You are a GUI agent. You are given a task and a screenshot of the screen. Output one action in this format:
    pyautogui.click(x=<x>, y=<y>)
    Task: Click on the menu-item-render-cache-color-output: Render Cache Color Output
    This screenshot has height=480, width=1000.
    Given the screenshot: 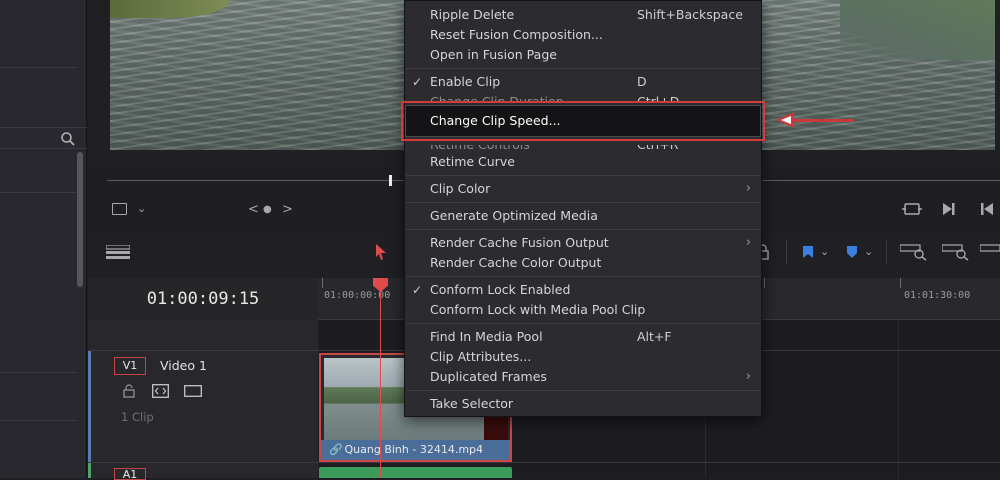 What is the action you would take?
    pyautogui.click(x=583, y=263)
    